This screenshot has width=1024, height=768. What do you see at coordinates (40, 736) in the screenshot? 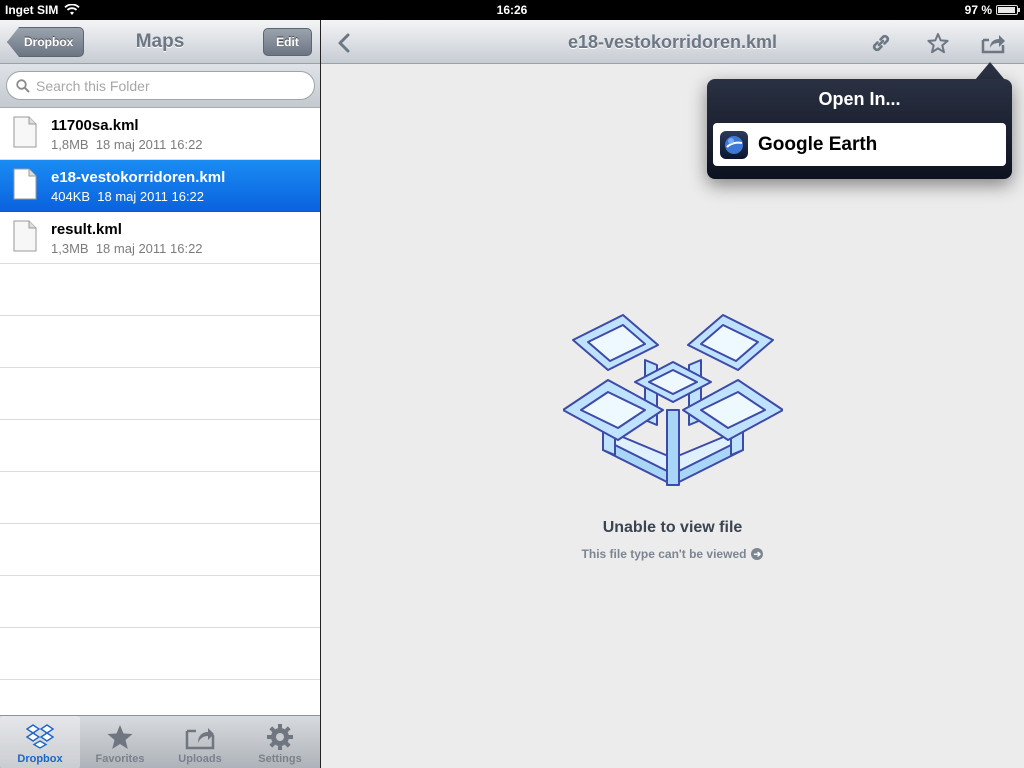
I see `dropbox-icon` at bounding box center [40, 736].